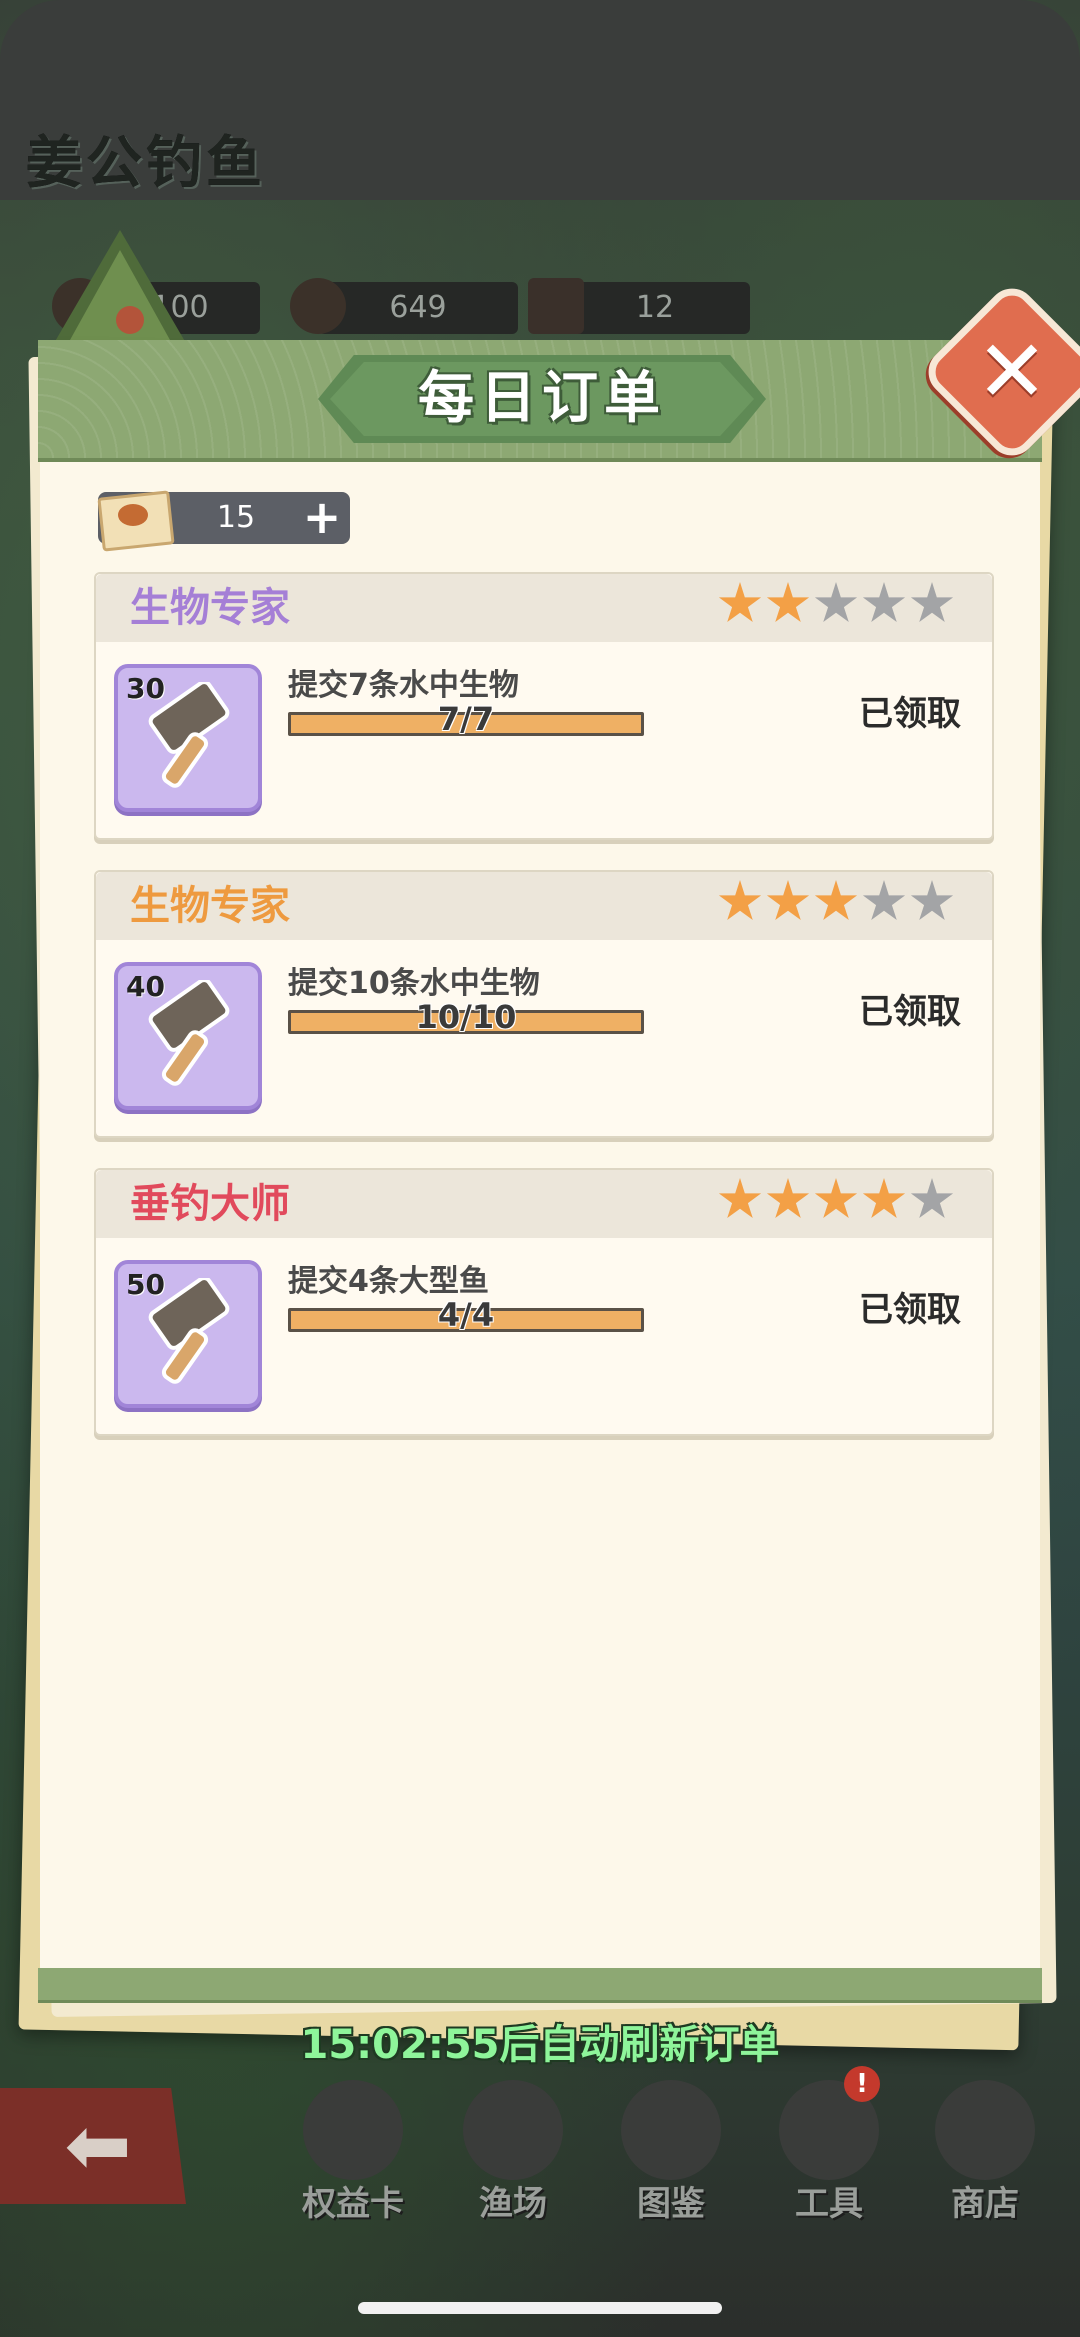  I want to click on order-card: 生物专家 40 提交10条水中生物 10/10 已领取, so click(544, 1004).